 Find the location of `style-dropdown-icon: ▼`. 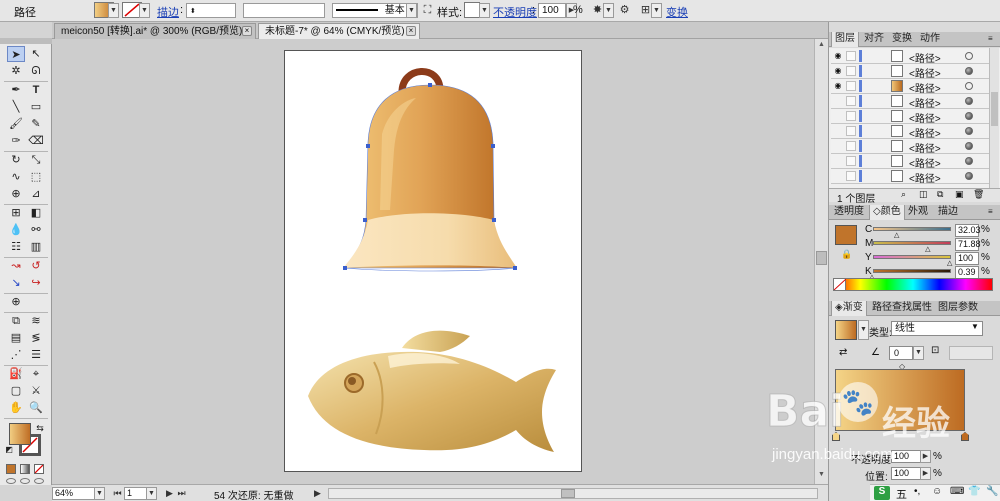

style-dropdown-icon: ▼ is located at coordinates (484, 10).